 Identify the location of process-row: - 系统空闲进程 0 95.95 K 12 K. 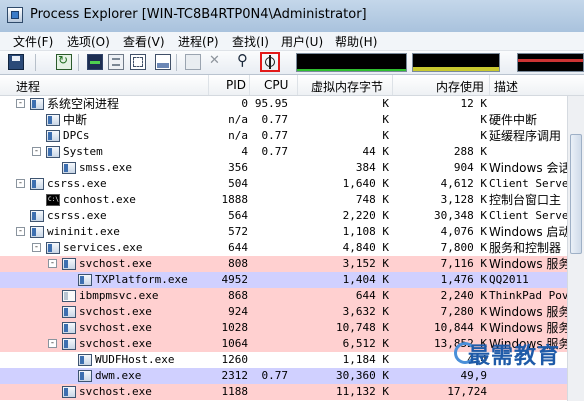
(292, 104).